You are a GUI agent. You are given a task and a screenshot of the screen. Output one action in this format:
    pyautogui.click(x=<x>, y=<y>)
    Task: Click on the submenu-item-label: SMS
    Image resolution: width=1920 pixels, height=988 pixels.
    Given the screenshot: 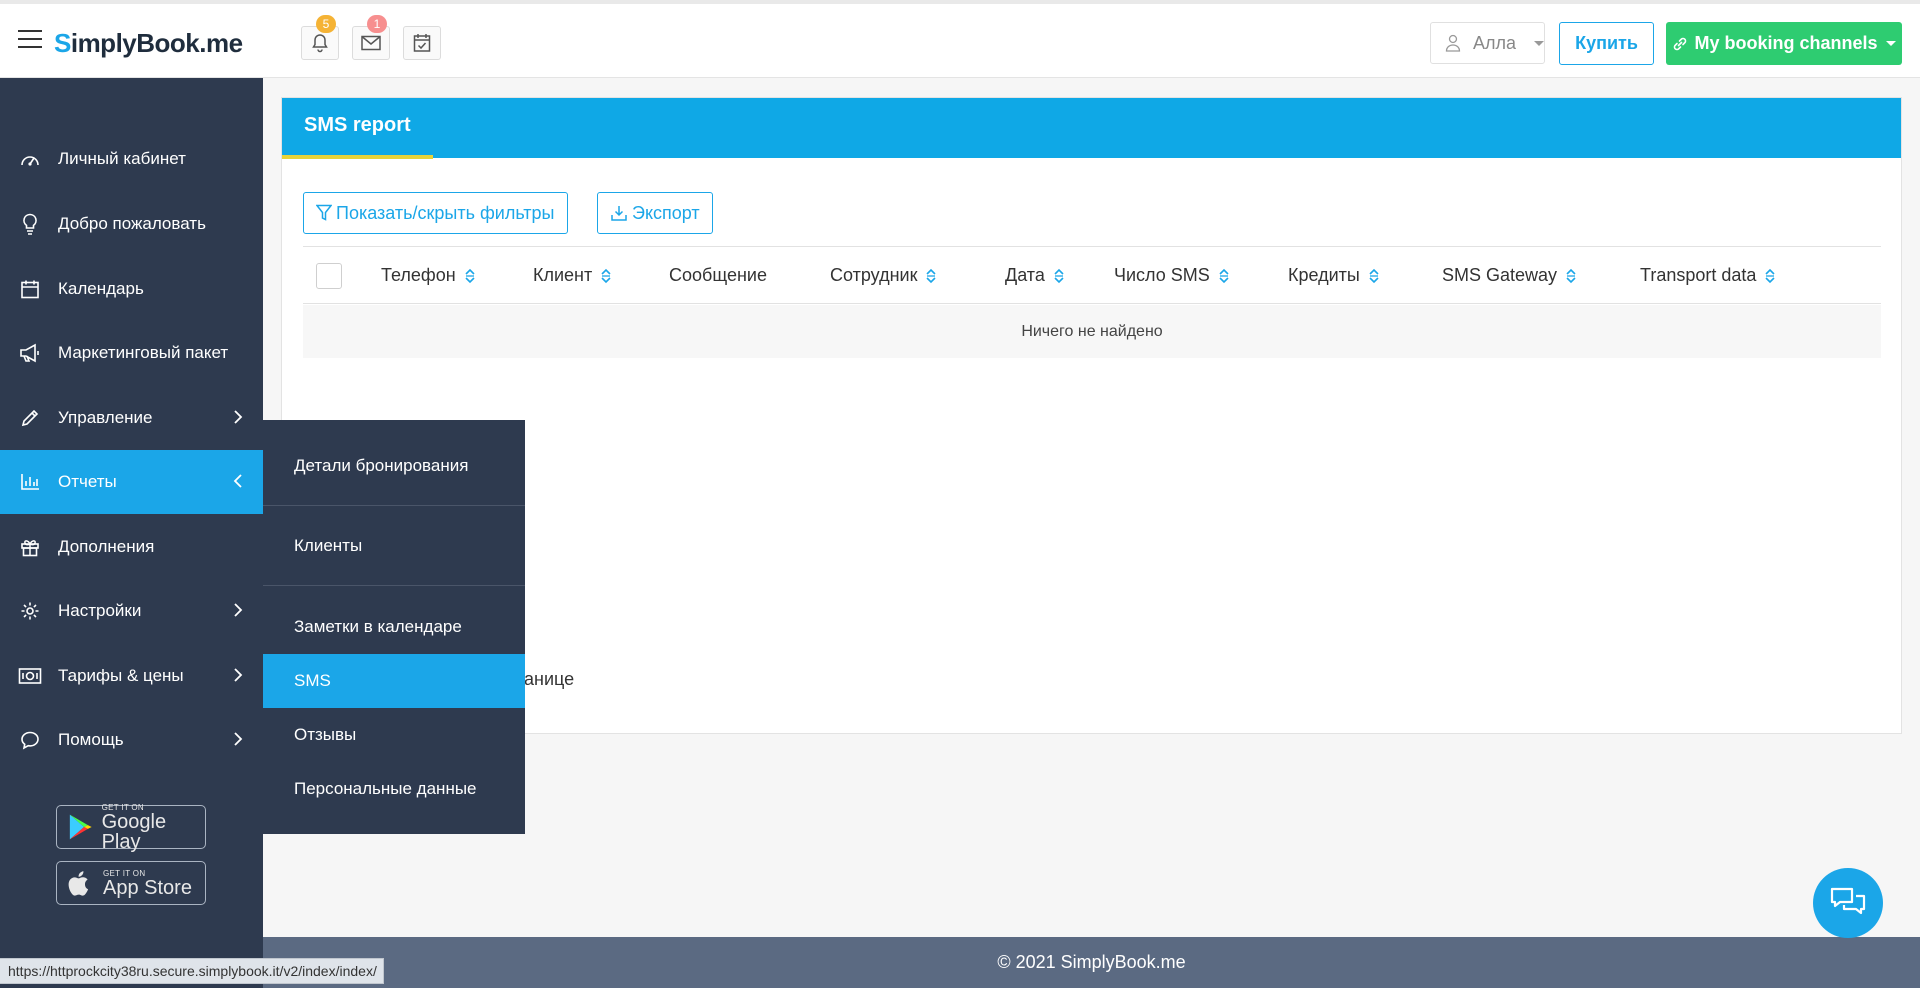 What is the action you would take?
    pyautogui.click(x=312, y=680)
    